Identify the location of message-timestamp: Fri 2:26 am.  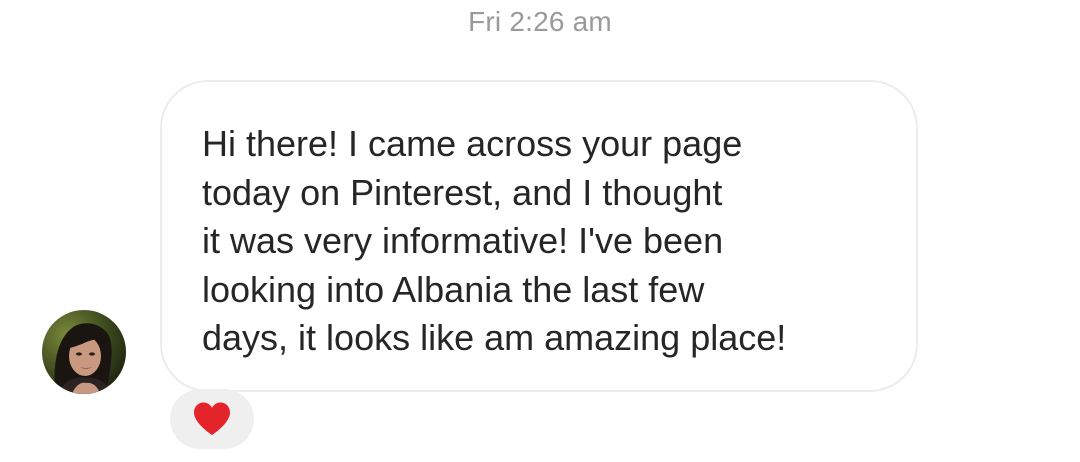
(540, 21).